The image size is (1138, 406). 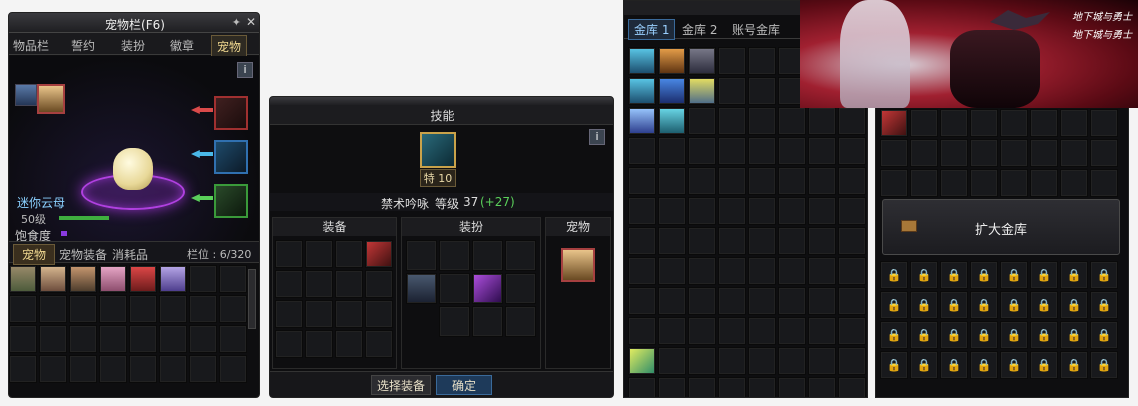 What do you see at coordinates (231, 201) in the screenshot?
I see `skill-slot-green` at bounding box center [231, 201].